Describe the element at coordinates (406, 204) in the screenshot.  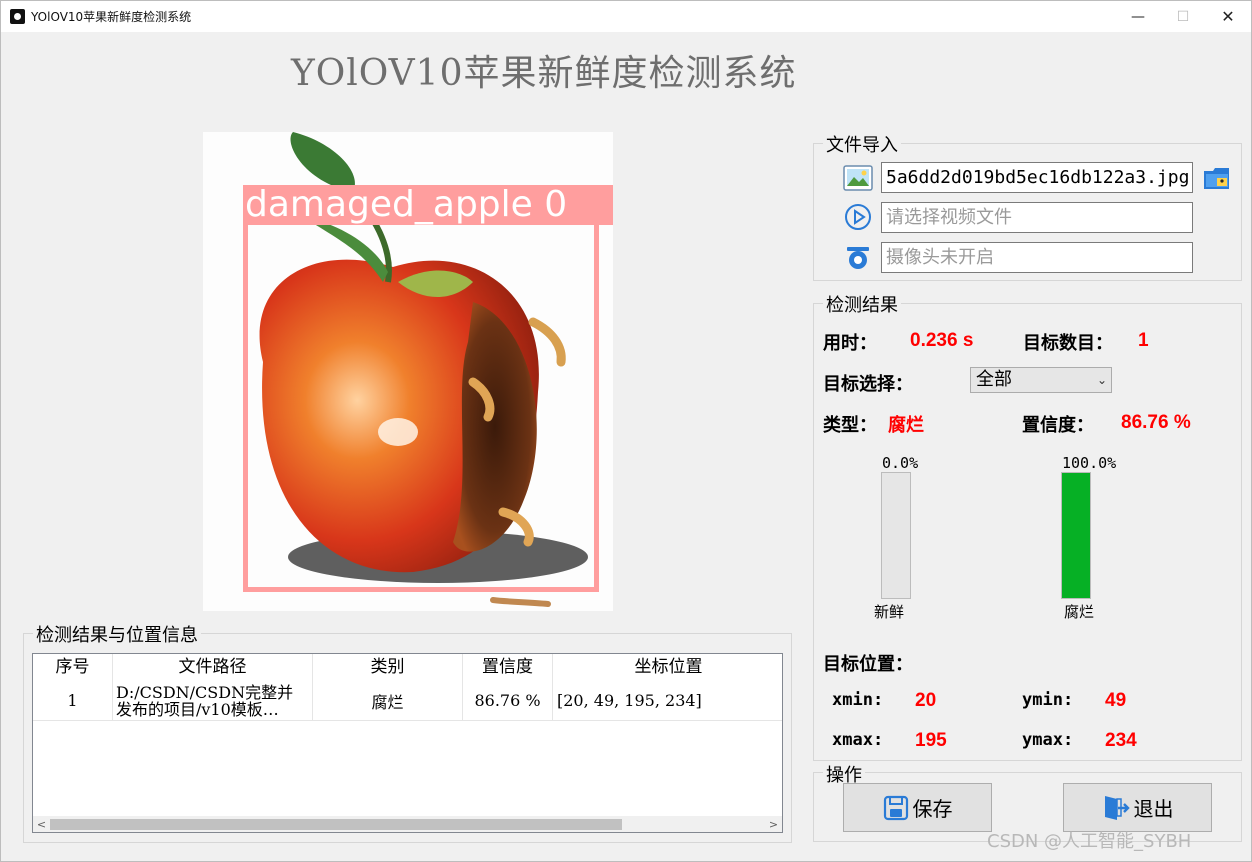
I see `detection-label: damaged_apple 0` at that location.